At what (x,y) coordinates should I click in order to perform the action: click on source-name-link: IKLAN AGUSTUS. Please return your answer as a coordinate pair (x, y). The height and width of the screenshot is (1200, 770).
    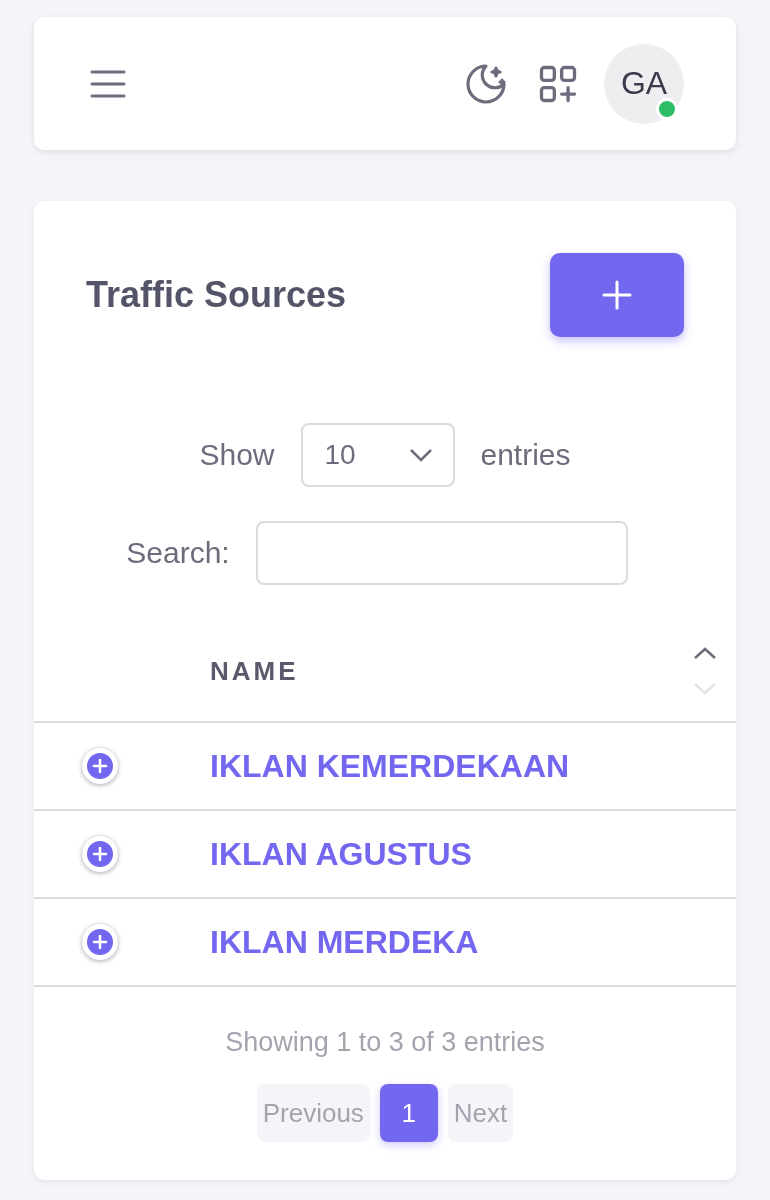
    Looking at the image, I should click on (341, 854).